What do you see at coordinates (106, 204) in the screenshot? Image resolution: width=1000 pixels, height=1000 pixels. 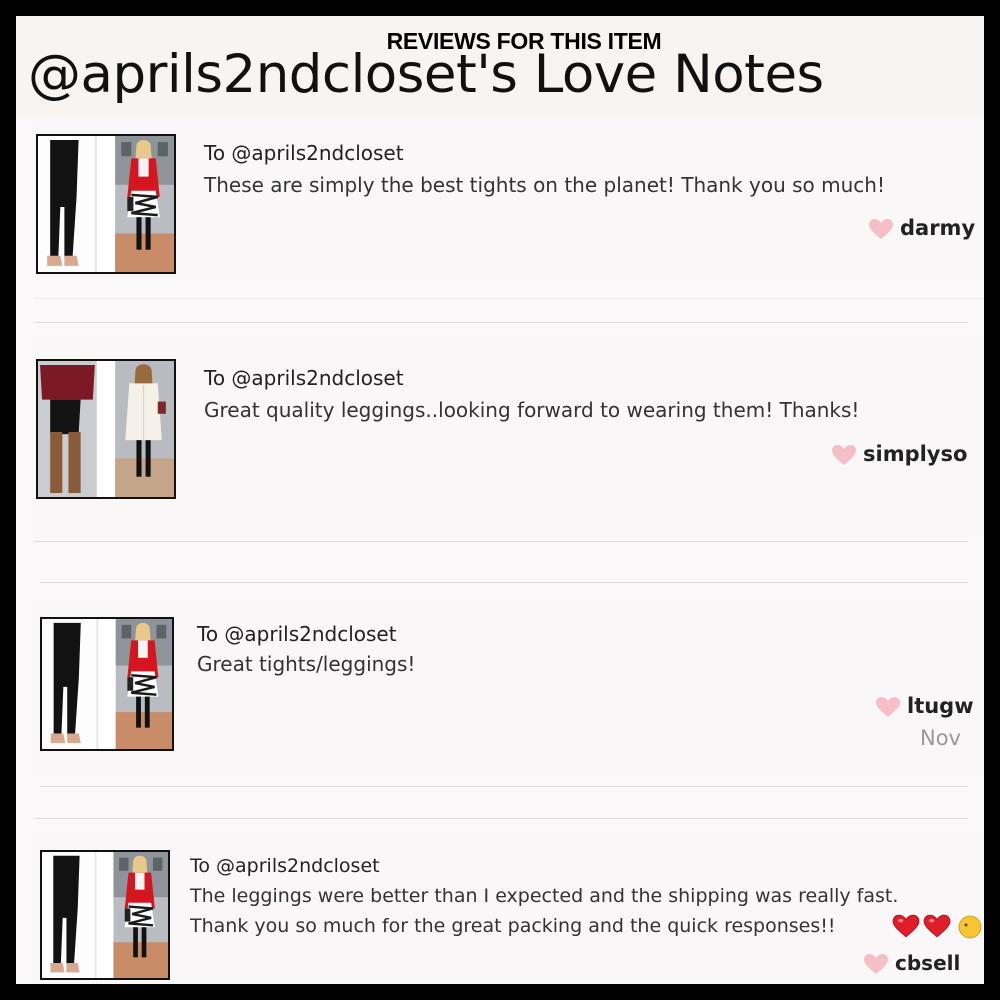 I see `review-1-thumbnail` at bounding box center [106, 204].